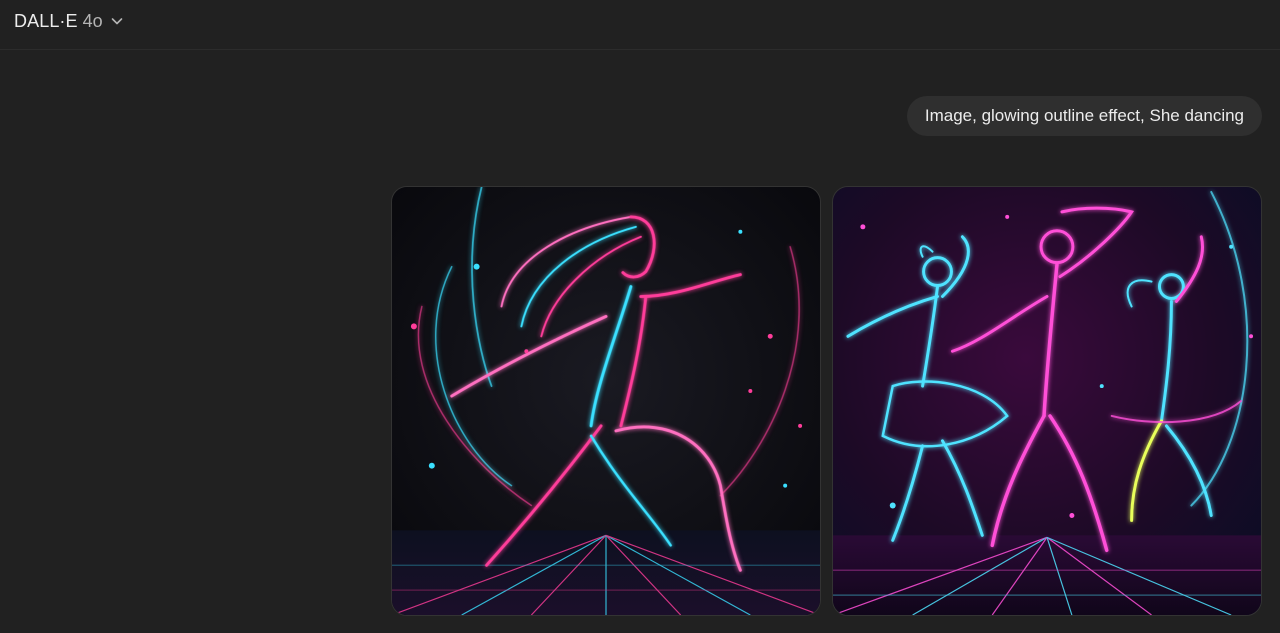  What do you see at coordinates (640, 25) in the screenshot?
I see `top-bar: DALL·E 4o` at bounding box center [640, 25].